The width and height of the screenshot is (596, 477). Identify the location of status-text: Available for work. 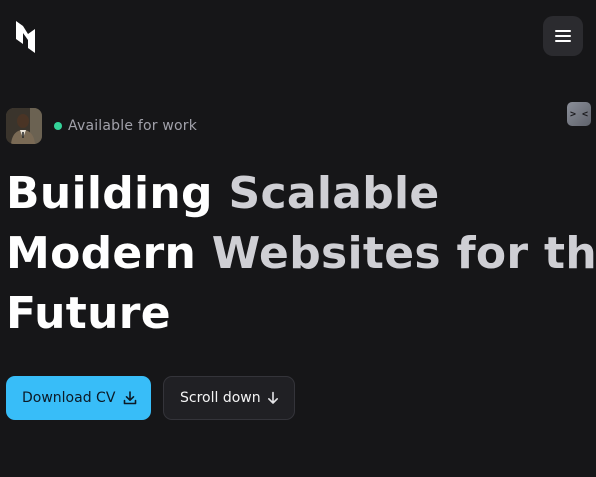
(132, 126).